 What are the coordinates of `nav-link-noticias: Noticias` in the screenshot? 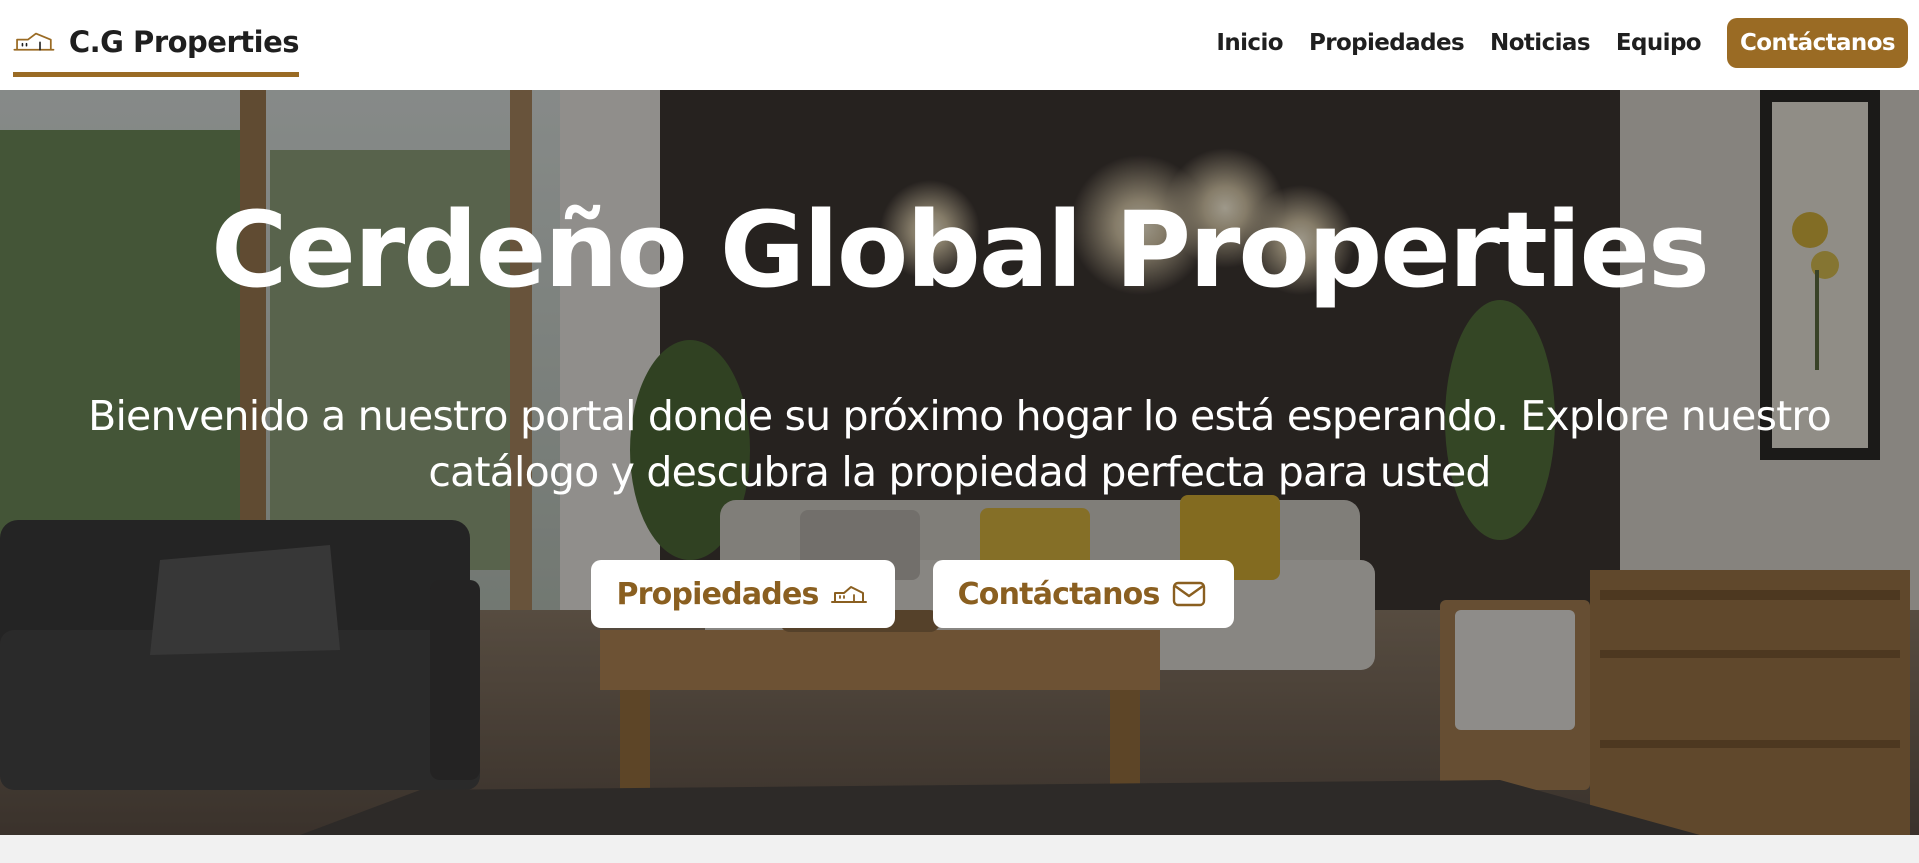 It's located at (1540, 43).